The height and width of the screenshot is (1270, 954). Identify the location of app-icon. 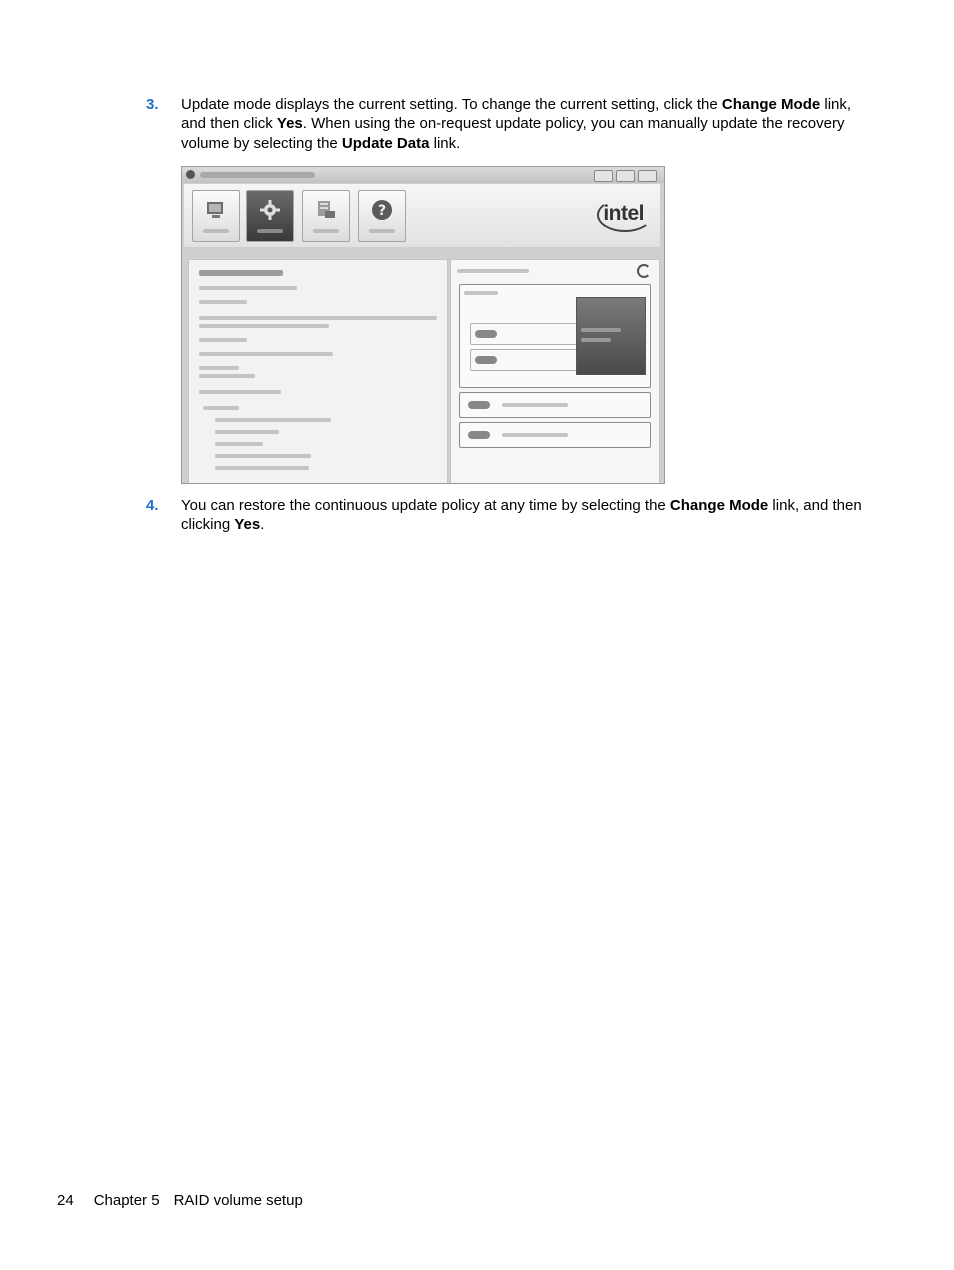
(190, 174).